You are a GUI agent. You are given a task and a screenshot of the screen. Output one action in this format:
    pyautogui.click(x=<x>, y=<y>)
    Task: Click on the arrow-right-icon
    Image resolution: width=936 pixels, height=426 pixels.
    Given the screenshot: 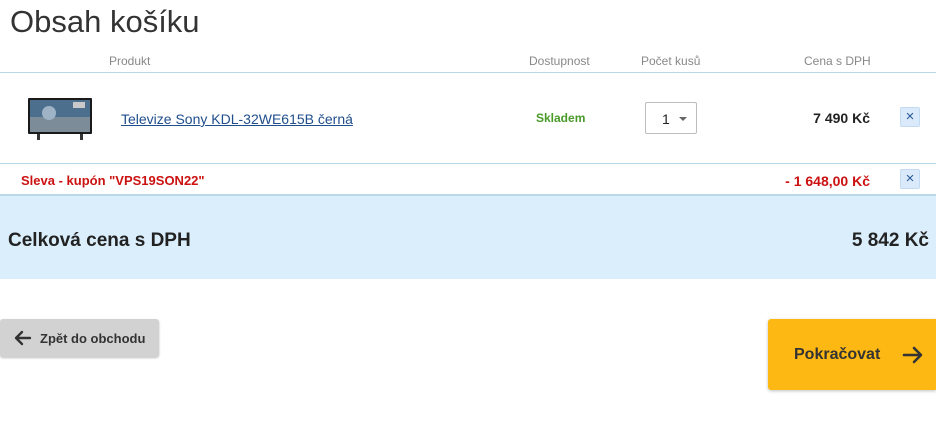 What is the action you would take?
    pyautogui.click(x=912, y=355)
    